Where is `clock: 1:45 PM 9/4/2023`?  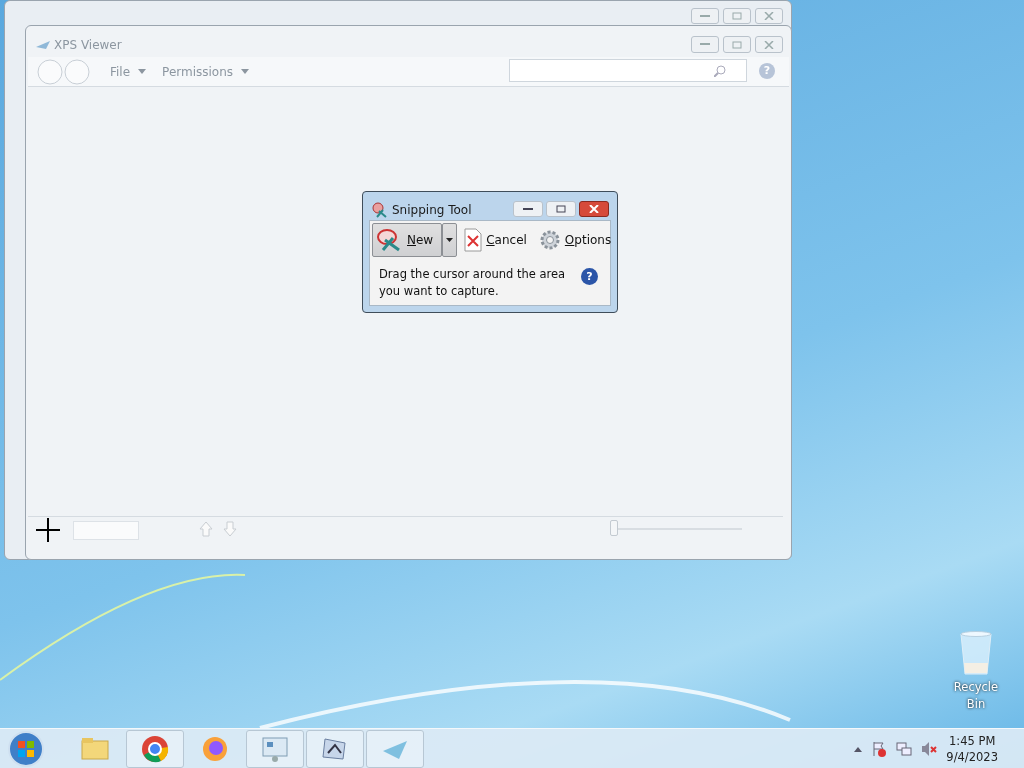
clock: 1:45 PM 9/4/2023 is located at coordinates (972, 748).